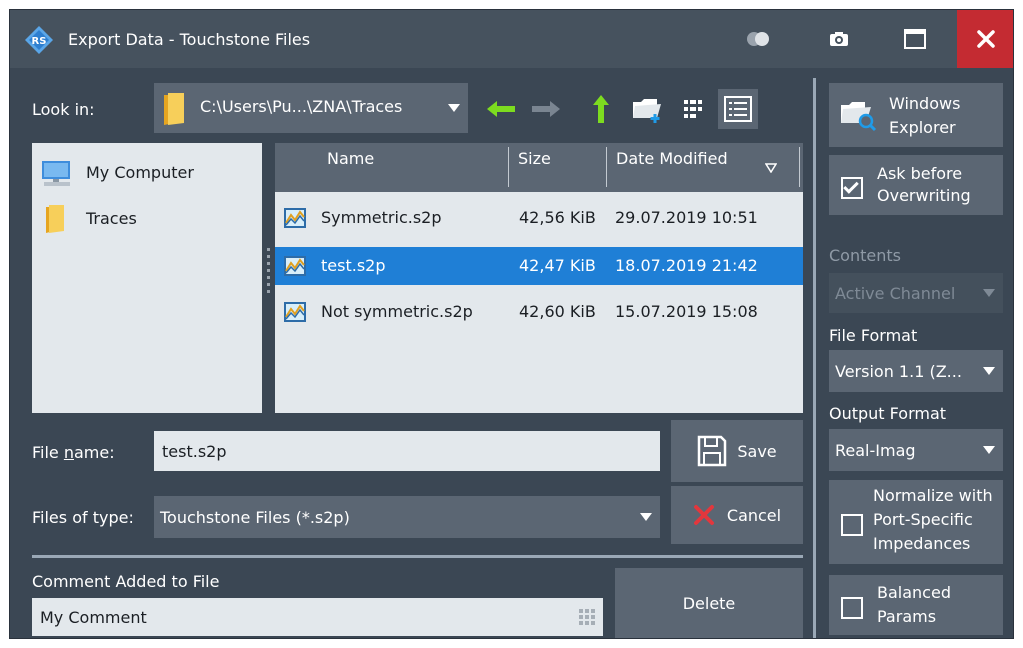  I want to click on detail-view-icon, so click(738, 109).